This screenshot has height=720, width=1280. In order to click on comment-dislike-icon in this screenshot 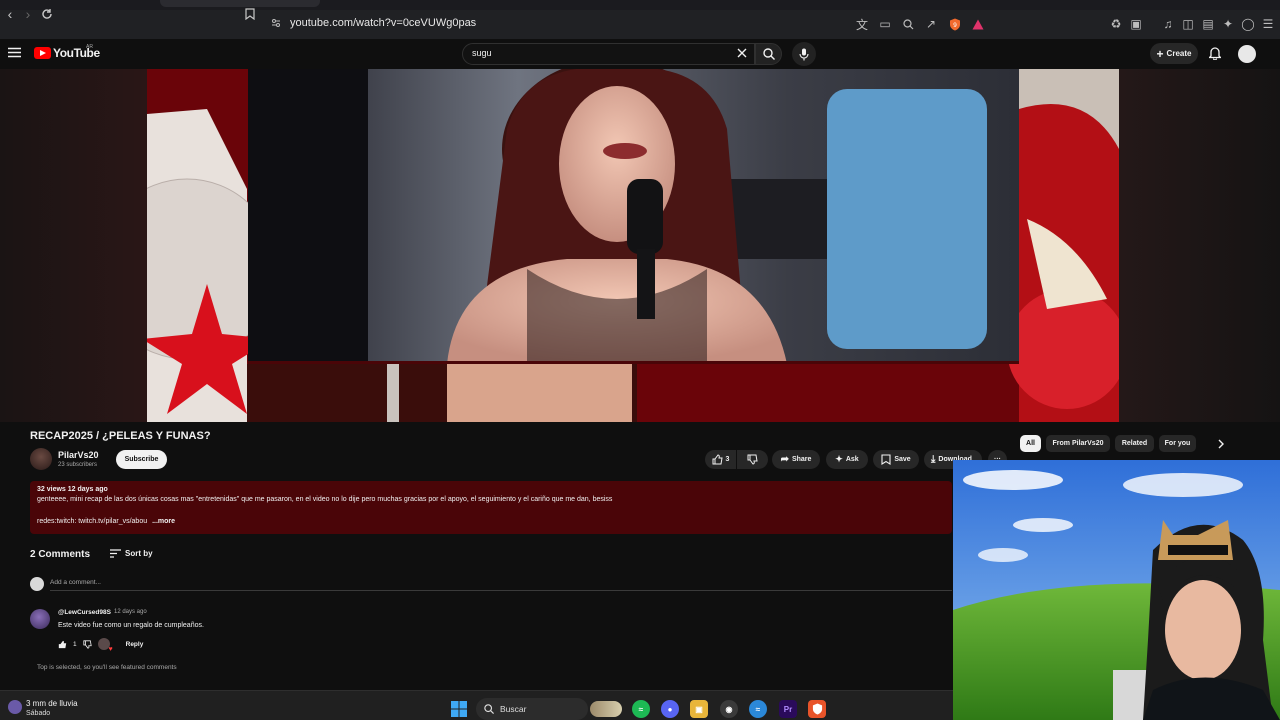, I will do `click(87, 644)`.